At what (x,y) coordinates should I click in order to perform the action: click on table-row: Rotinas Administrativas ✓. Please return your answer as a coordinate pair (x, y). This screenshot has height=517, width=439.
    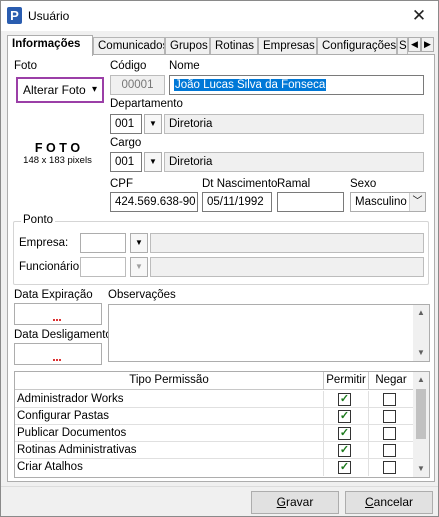
    Looking at the image, I should click on (214, 450).